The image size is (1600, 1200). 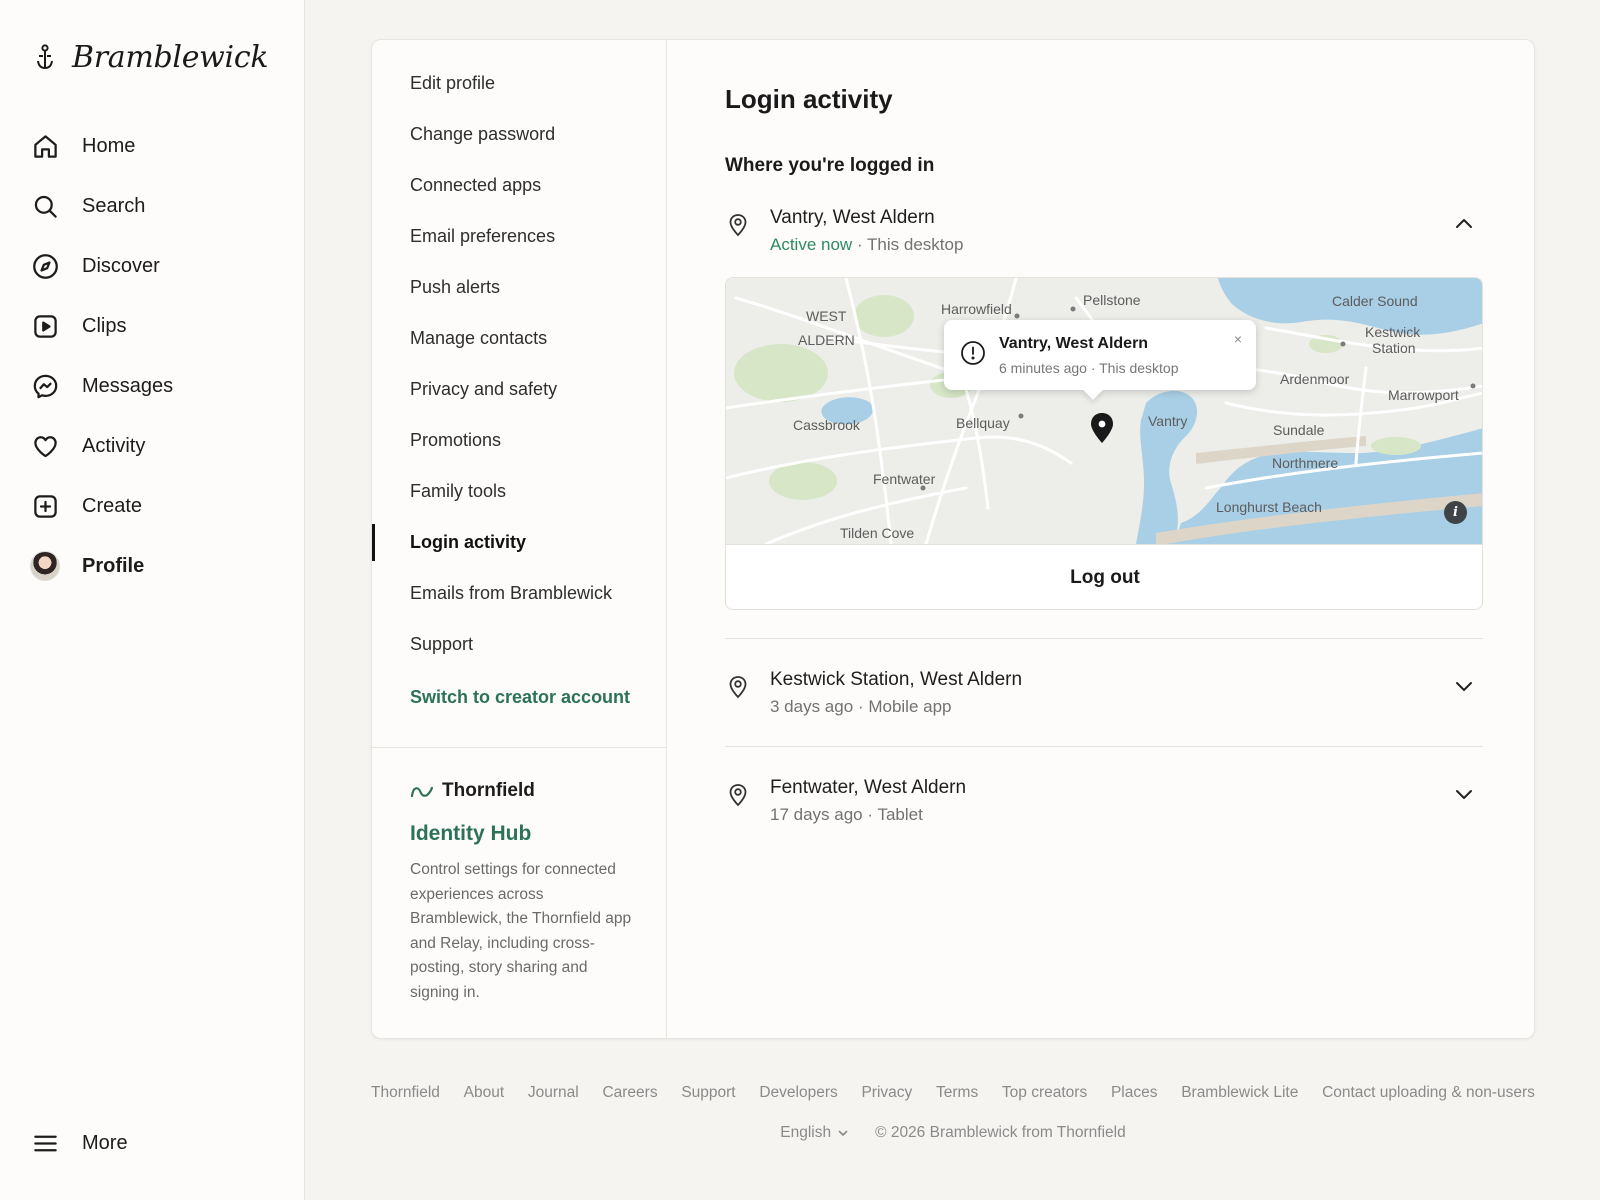 I want to click on anchor-icon, so click(x=45, y=56).